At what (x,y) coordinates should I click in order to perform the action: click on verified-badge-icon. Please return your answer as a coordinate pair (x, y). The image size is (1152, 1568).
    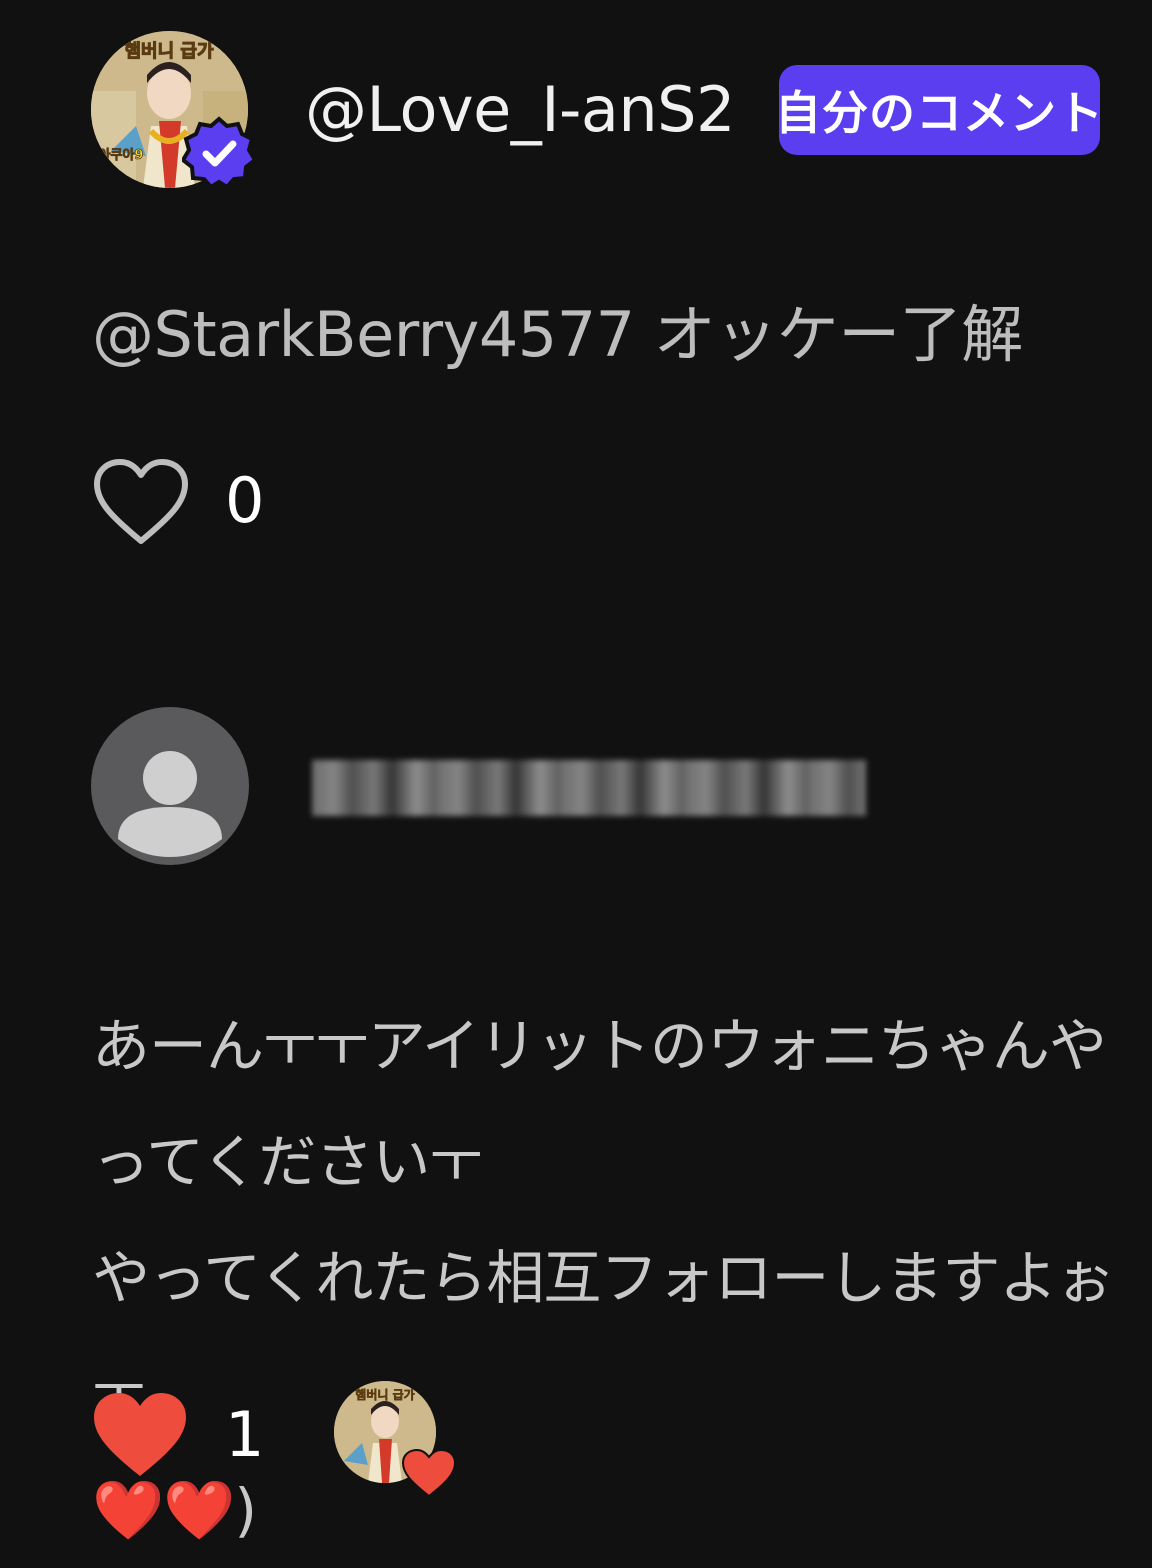
    Looking at the image, I should click on (219, 153).